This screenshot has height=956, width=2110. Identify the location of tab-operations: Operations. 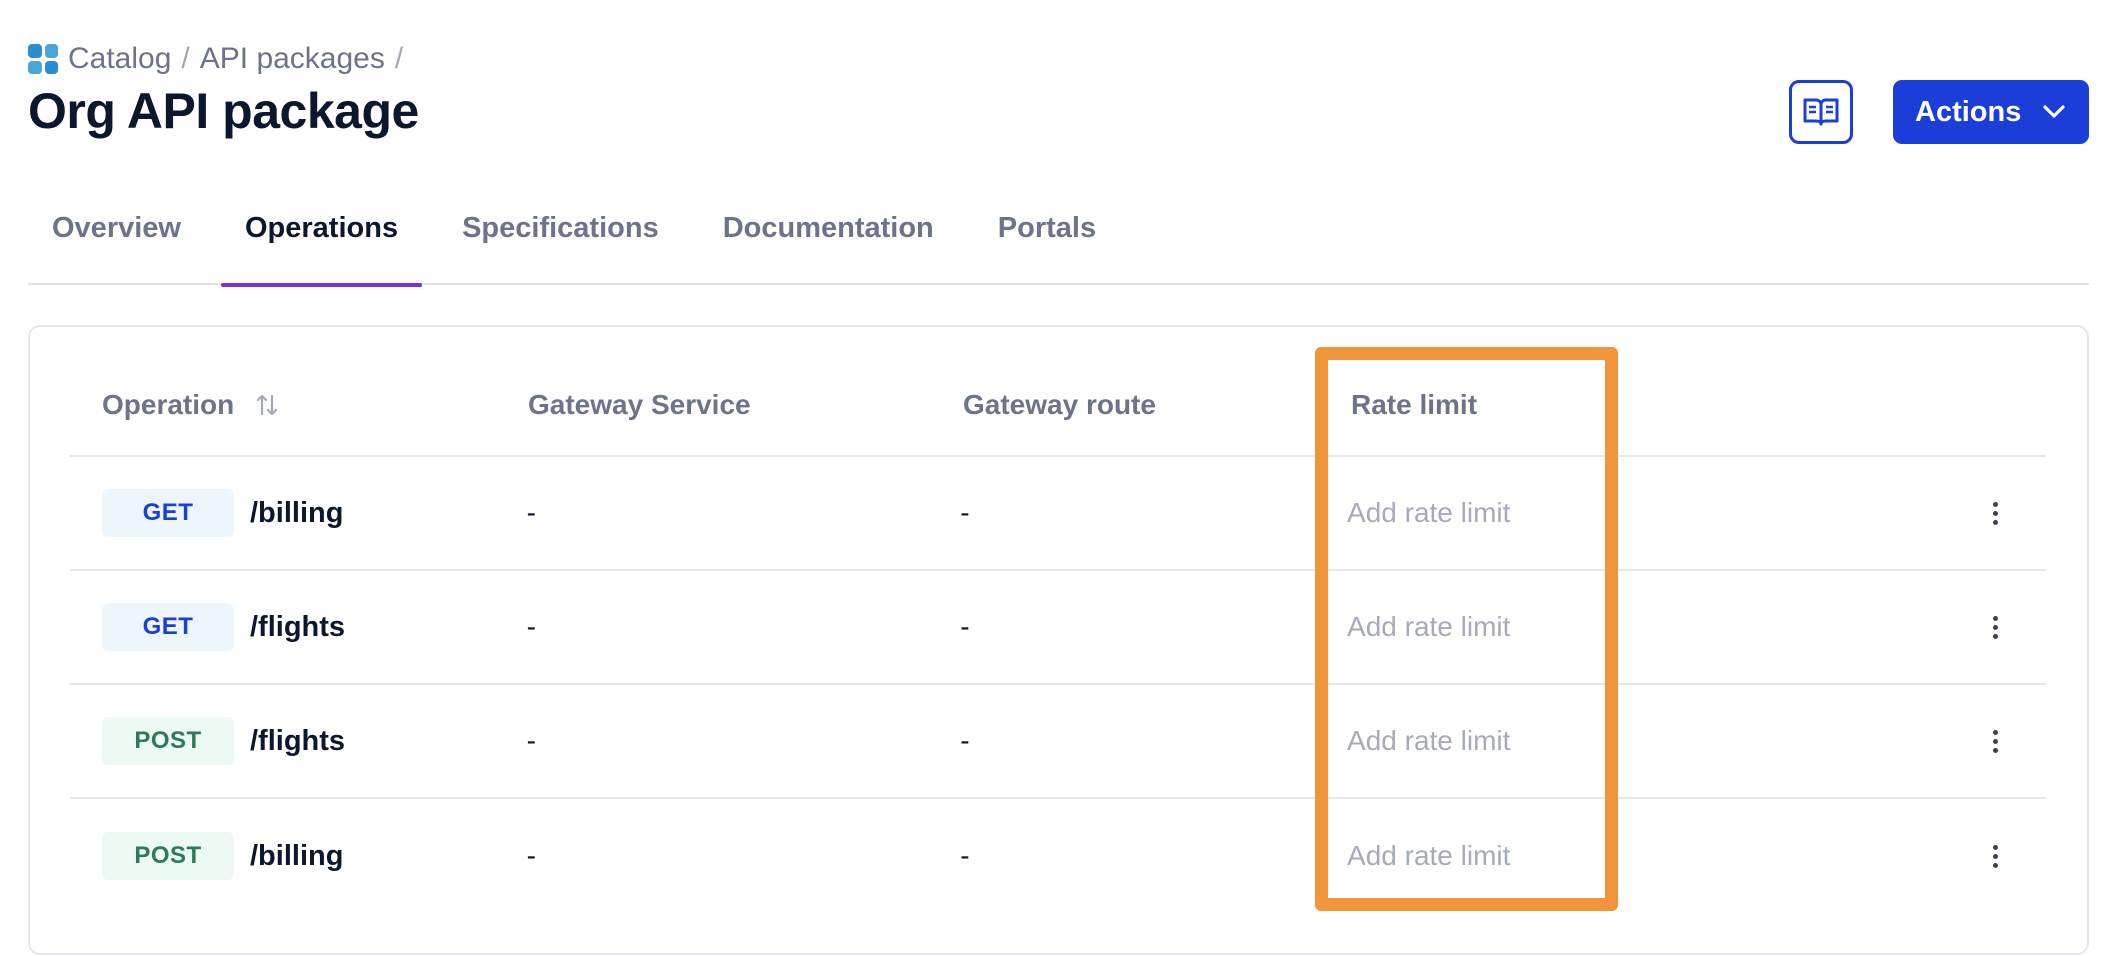
(321, 243).